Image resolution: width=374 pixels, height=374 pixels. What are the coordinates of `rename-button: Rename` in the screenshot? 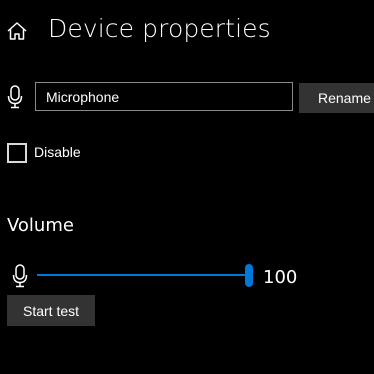 It's located at (336, 98).